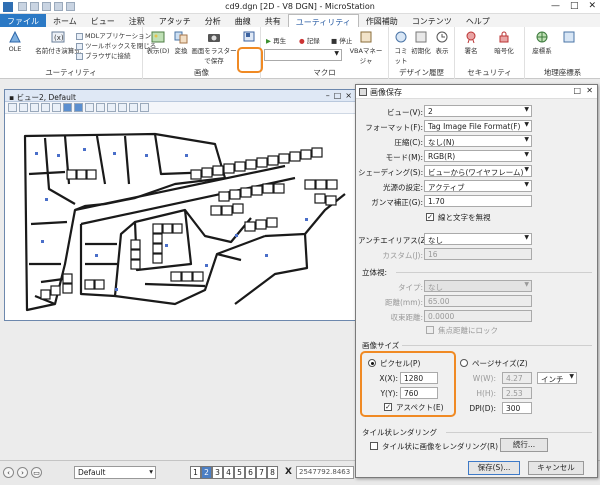 This screenshot has width=600, height=485. Describe the element at coordinates (89, 107) in the screenshot. I see `rotate-view-icon` at that location.